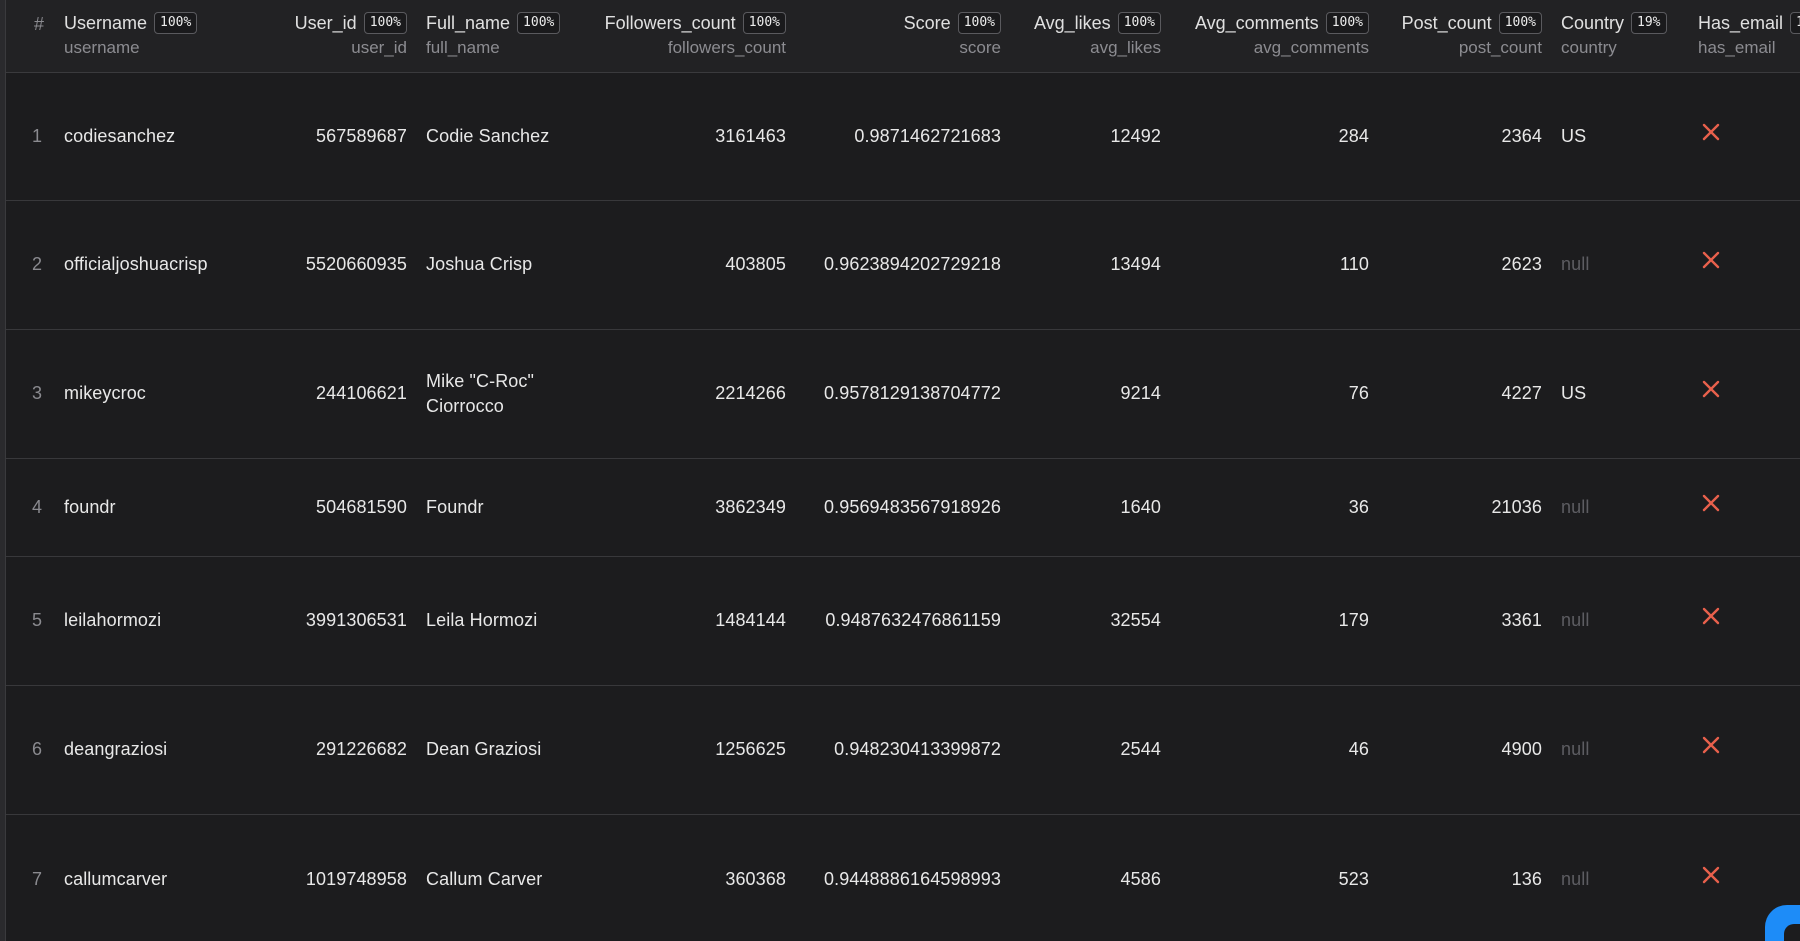  What do you see at coordinates (506, 393) in the screenshot?
I see `cell-full-name: Mike "C-Roc" Ciorrocco` at bounding box center [506, 393].